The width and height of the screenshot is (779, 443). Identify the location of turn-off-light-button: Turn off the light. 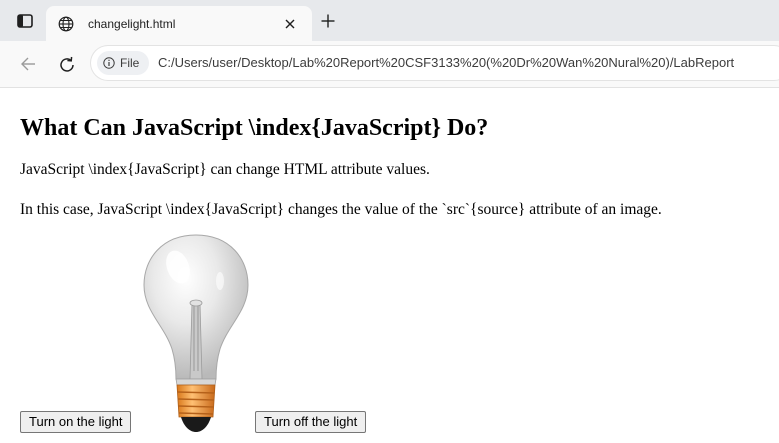
(311, 422).